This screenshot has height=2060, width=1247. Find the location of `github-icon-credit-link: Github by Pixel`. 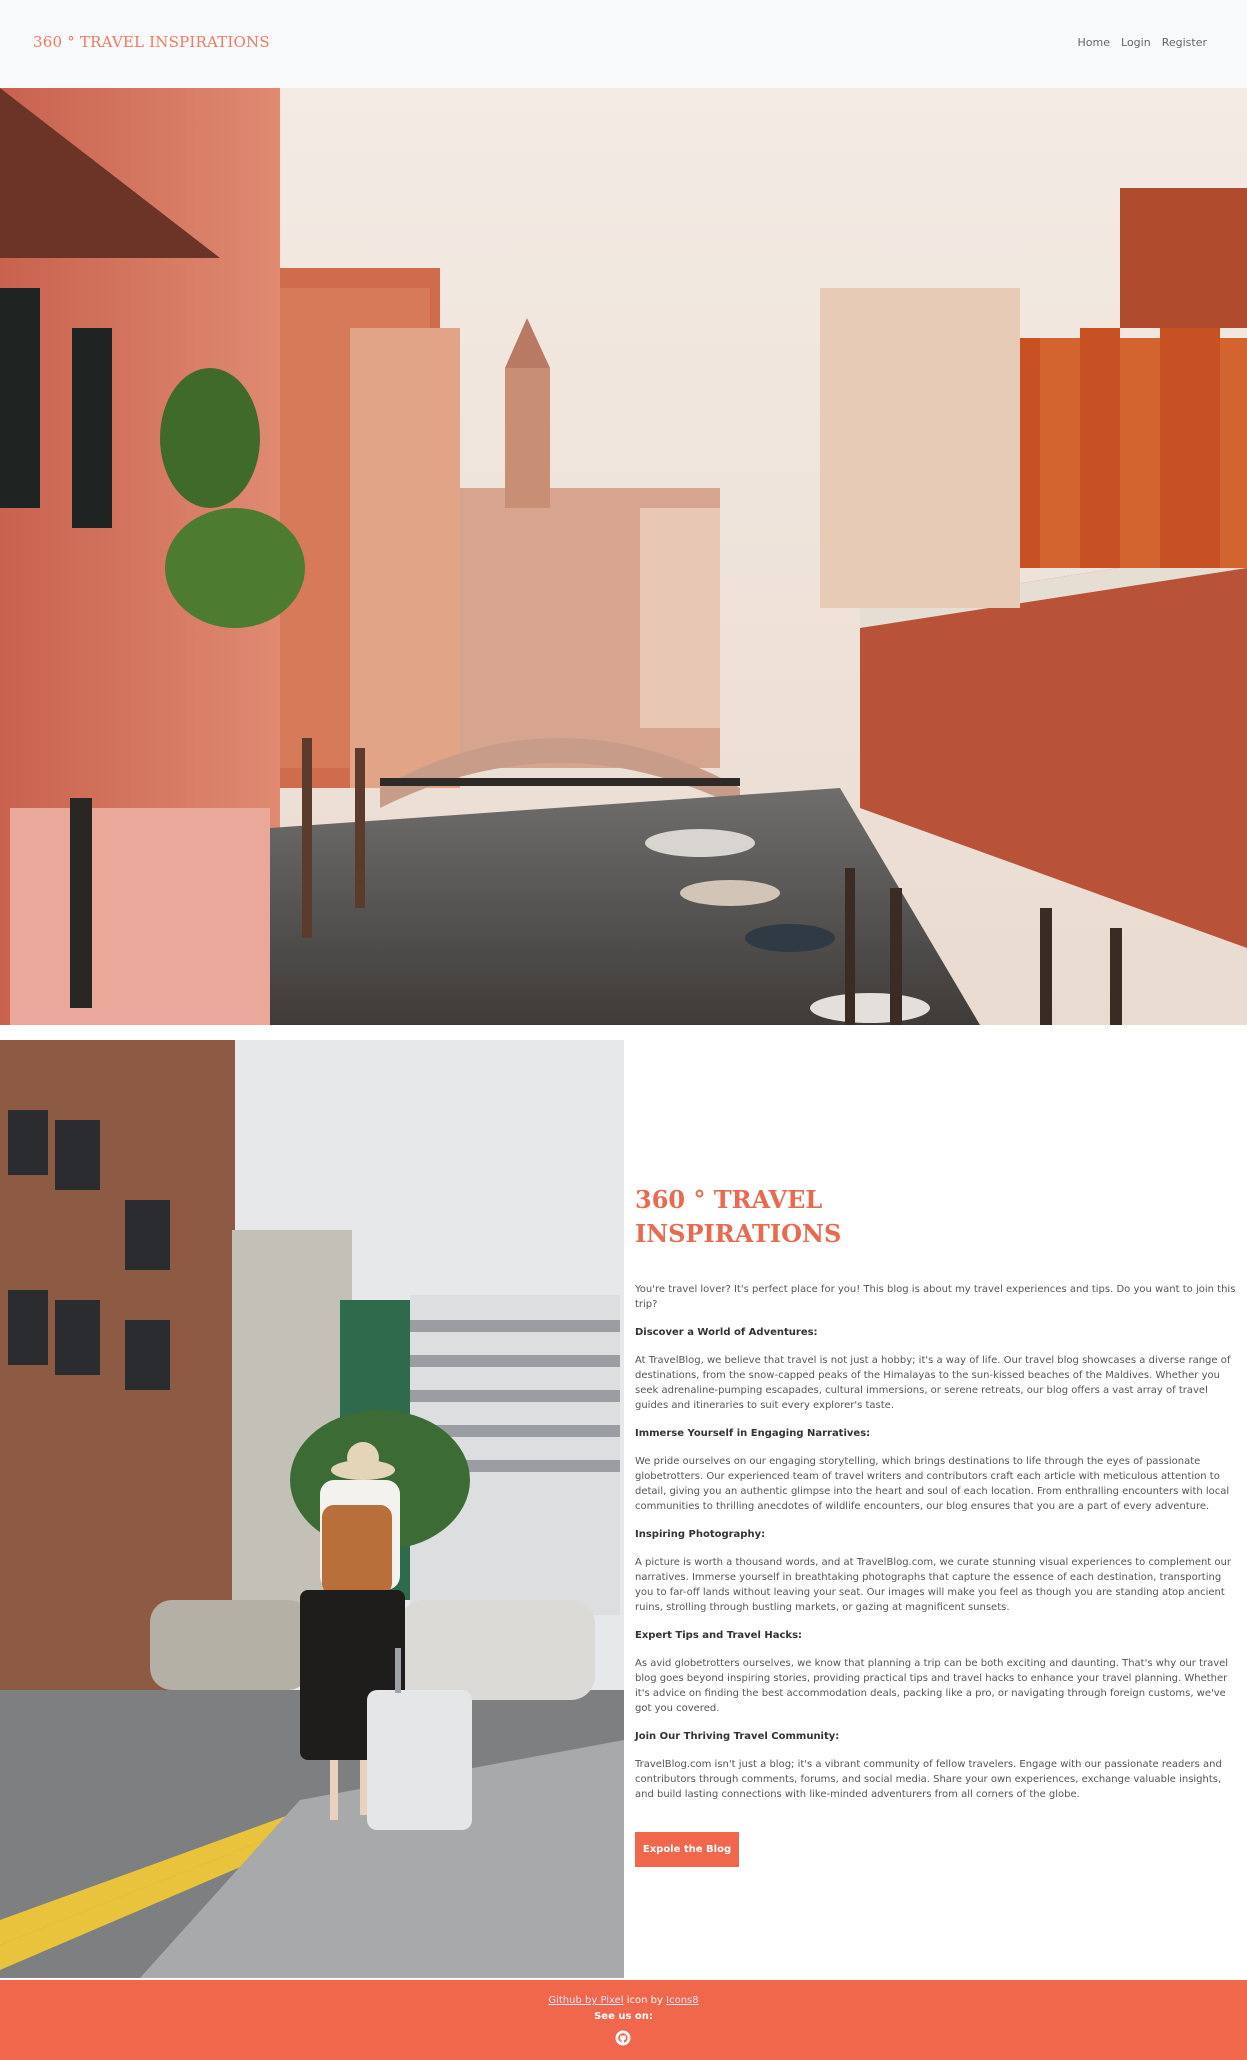

github-icon-credit-link: Github by Pixel is located at coordinates (585, 2000).